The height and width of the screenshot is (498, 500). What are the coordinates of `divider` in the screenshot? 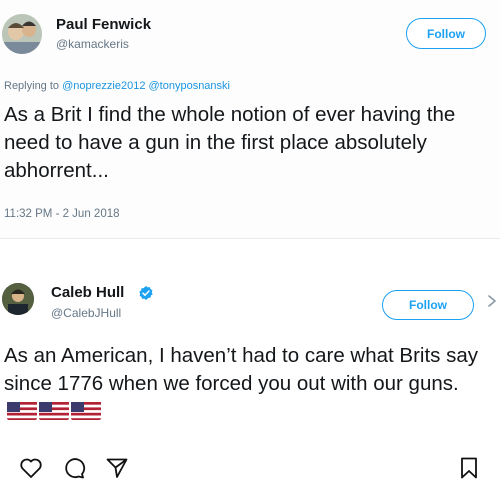 It's located at (250, 238).